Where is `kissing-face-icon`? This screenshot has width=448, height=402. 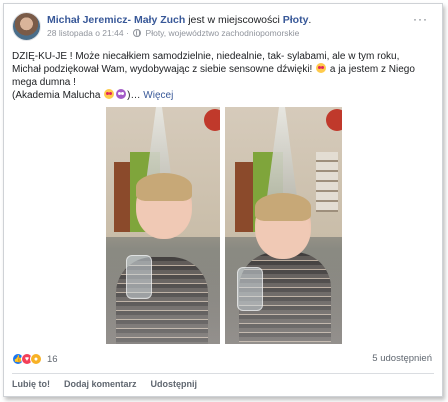
kissing-face-icon is located at coordinates (321, 68).